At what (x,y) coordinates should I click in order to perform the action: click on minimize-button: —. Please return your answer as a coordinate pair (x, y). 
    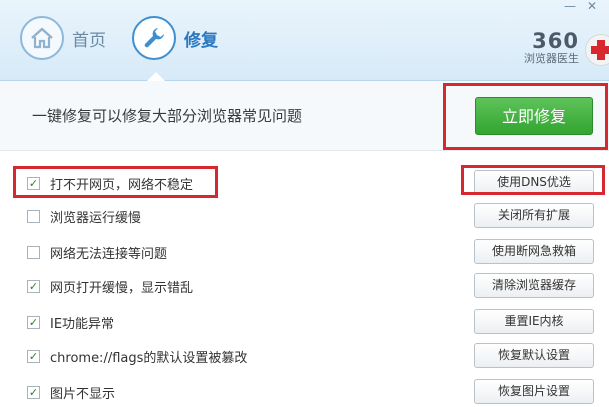
    Looking at the image, I should click on (570, 7).